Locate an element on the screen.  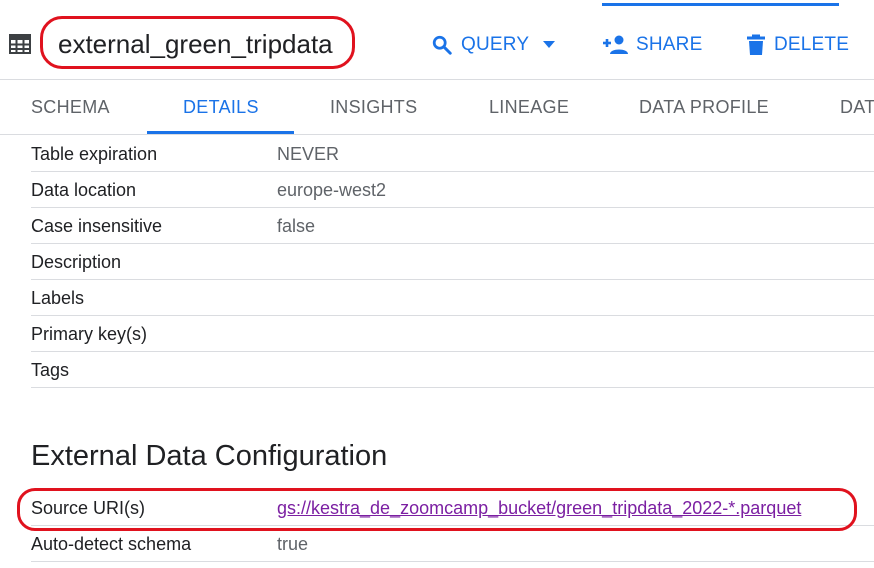
query-button: QUERY is located at coordinates (493, 45).